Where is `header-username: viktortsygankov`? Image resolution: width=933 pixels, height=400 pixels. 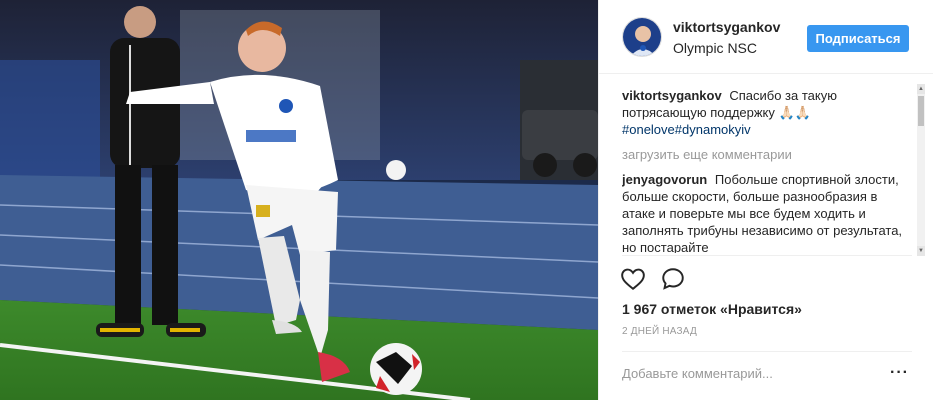
header-username: viktortsygankov is located at coordinates (726, 27).